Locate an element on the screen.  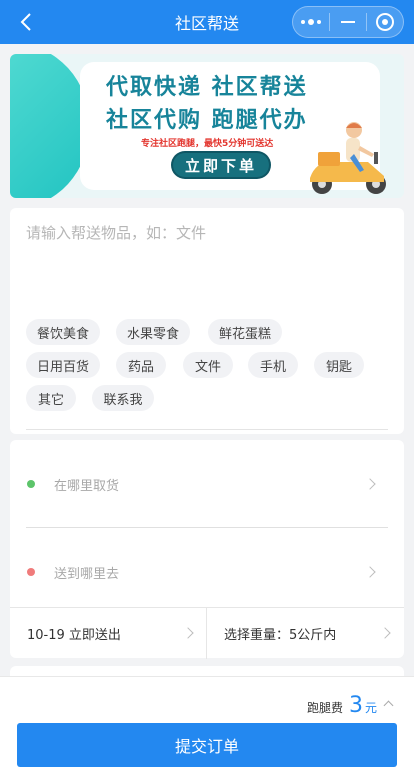
page-title: 社区帮送 is located at coordinates (206, 23).